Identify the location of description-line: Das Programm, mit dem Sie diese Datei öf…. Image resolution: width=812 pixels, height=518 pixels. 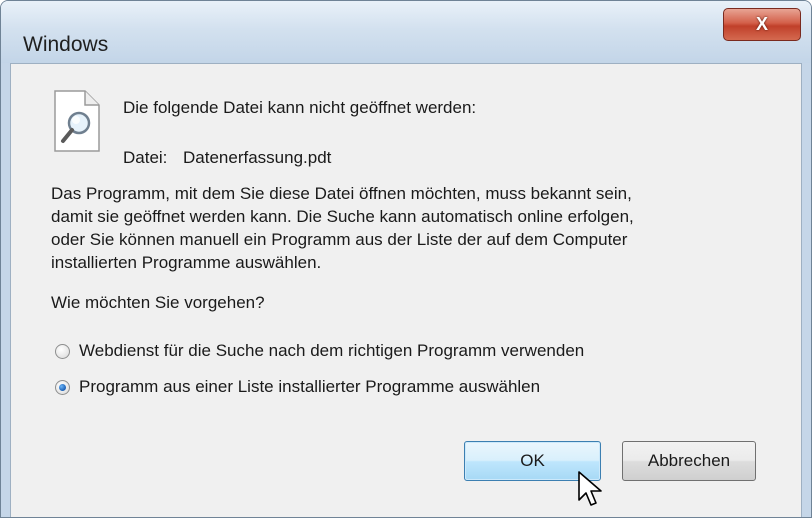
(341, 193).